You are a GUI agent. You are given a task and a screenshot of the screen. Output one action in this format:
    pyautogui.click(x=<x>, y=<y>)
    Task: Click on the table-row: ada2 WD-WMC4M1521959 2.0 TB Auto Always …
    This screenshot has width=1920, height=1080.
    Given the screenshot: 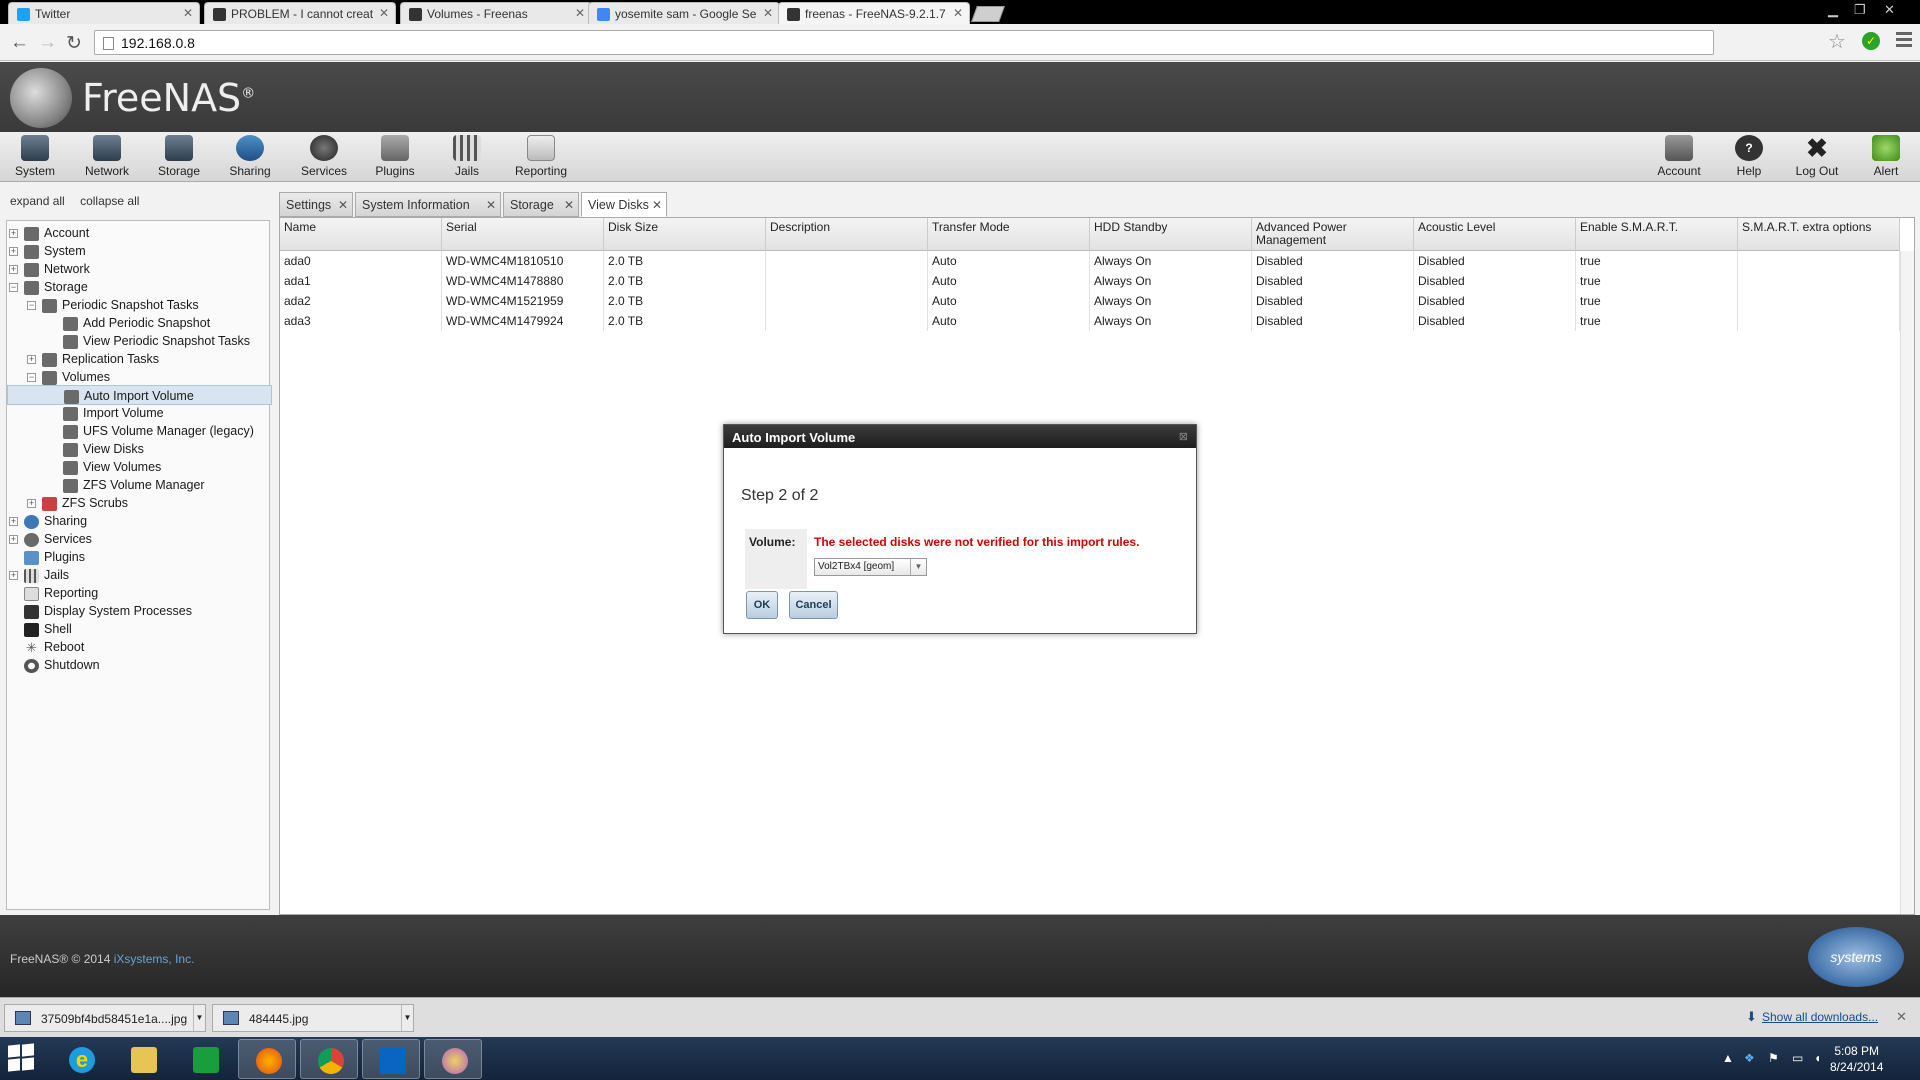 What is the action you would take?
    pyautogui.click(x=1090, y=301)
    